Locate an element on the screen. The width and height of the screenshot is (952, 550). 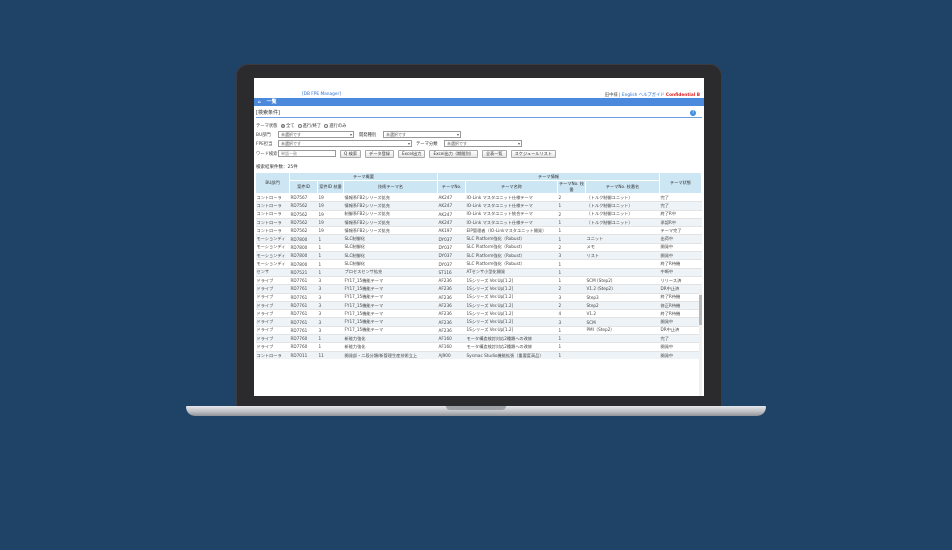
table-cell: モーションディ is located at coordinates (272, 255).